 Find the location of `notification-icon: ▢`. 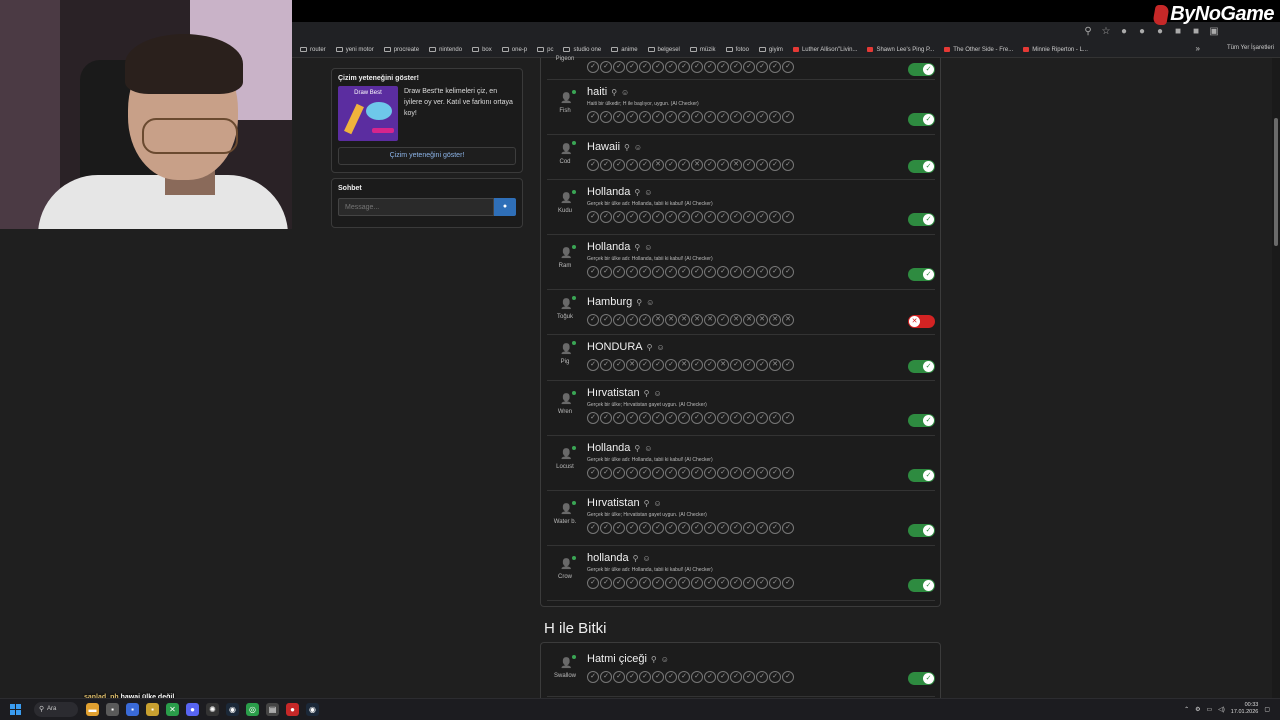

notification-icon: ▢ is located at coordinates (1267, 709).